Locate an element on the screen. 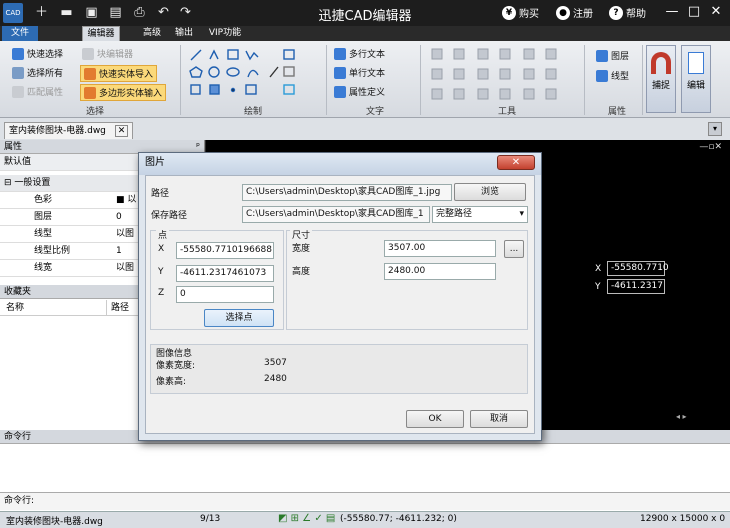 The height and width of the screenshot is (528, 730). menu-advanced: 高级 is located at coordinates (152, 33).